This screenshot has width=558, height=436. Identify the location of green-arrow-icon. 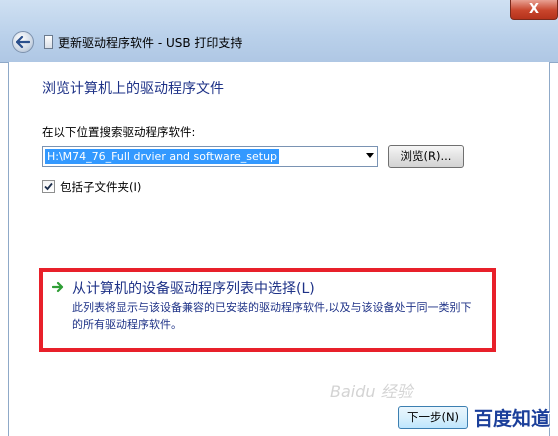
(58, 287).